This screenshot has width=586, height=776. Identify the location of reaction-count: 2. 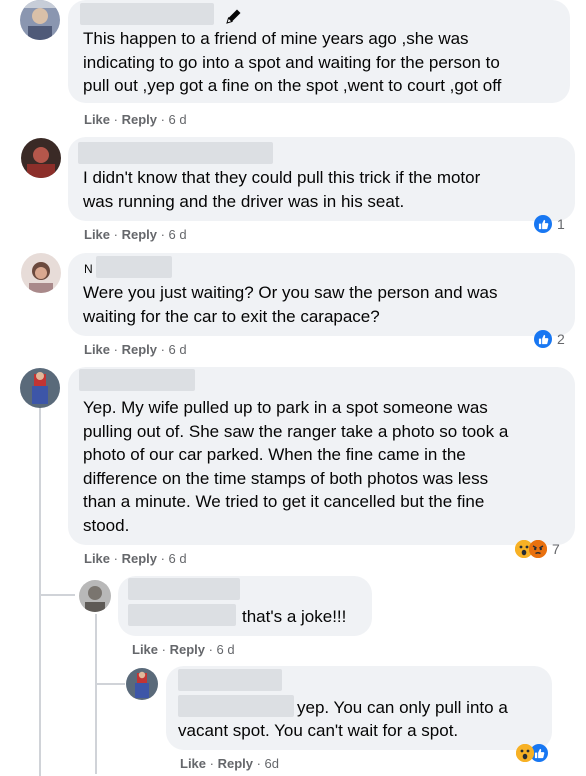
(561, 339).